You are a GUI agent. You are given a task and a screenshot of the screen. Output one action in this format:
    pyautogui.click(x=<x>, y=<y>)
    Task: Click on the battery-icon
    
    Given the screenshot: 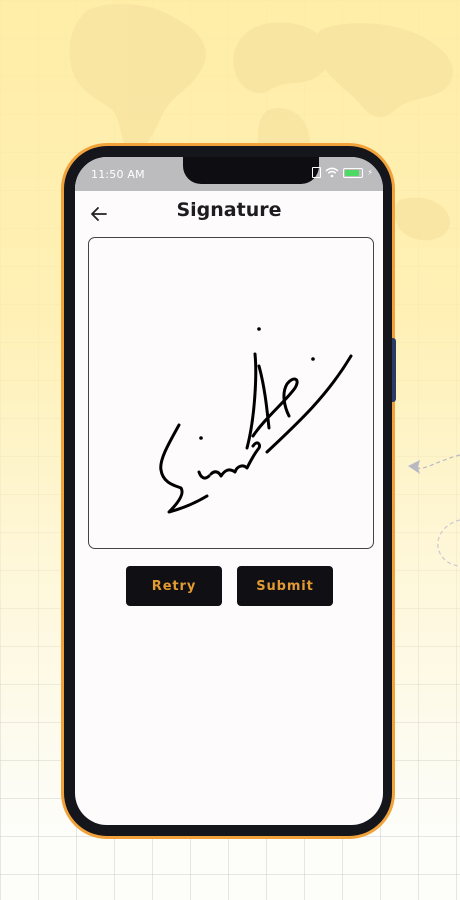 What is the action you would take?
    pyautogui.click(x=353, y=172)
    